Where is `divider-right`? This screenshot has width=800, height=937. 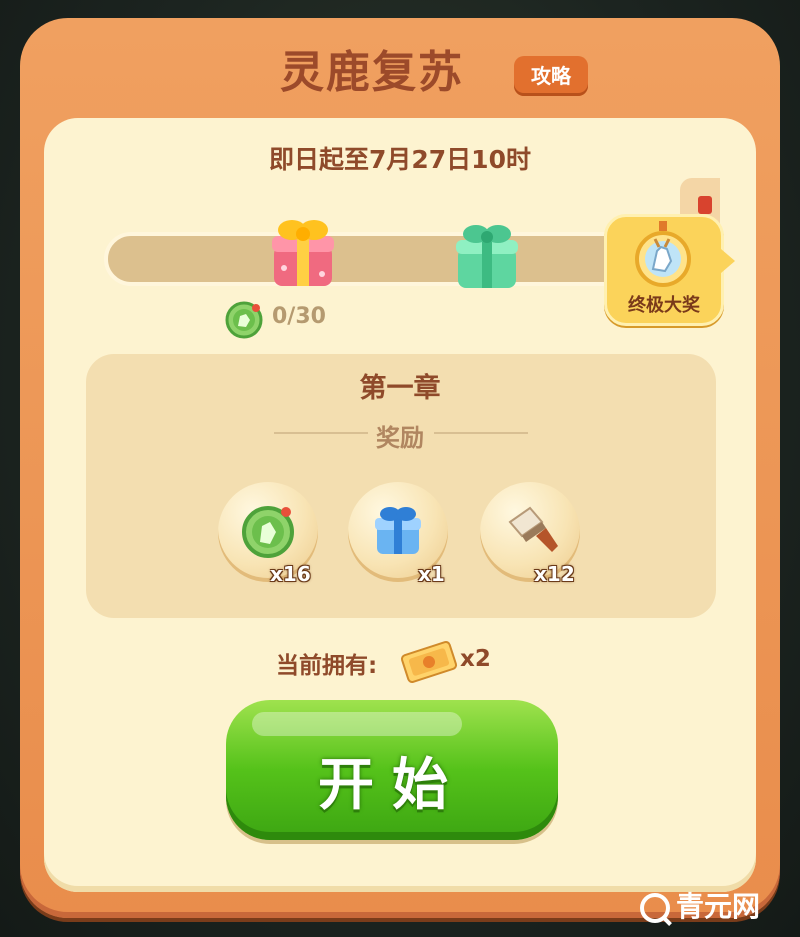 divider-right is located at coordinates (481, 433).